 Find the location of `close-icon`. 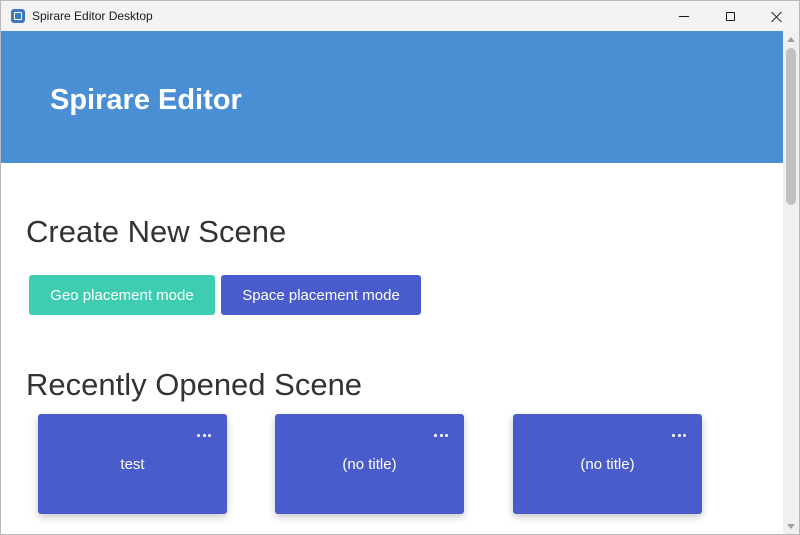

close-icon is located at coordinates (776, 16).